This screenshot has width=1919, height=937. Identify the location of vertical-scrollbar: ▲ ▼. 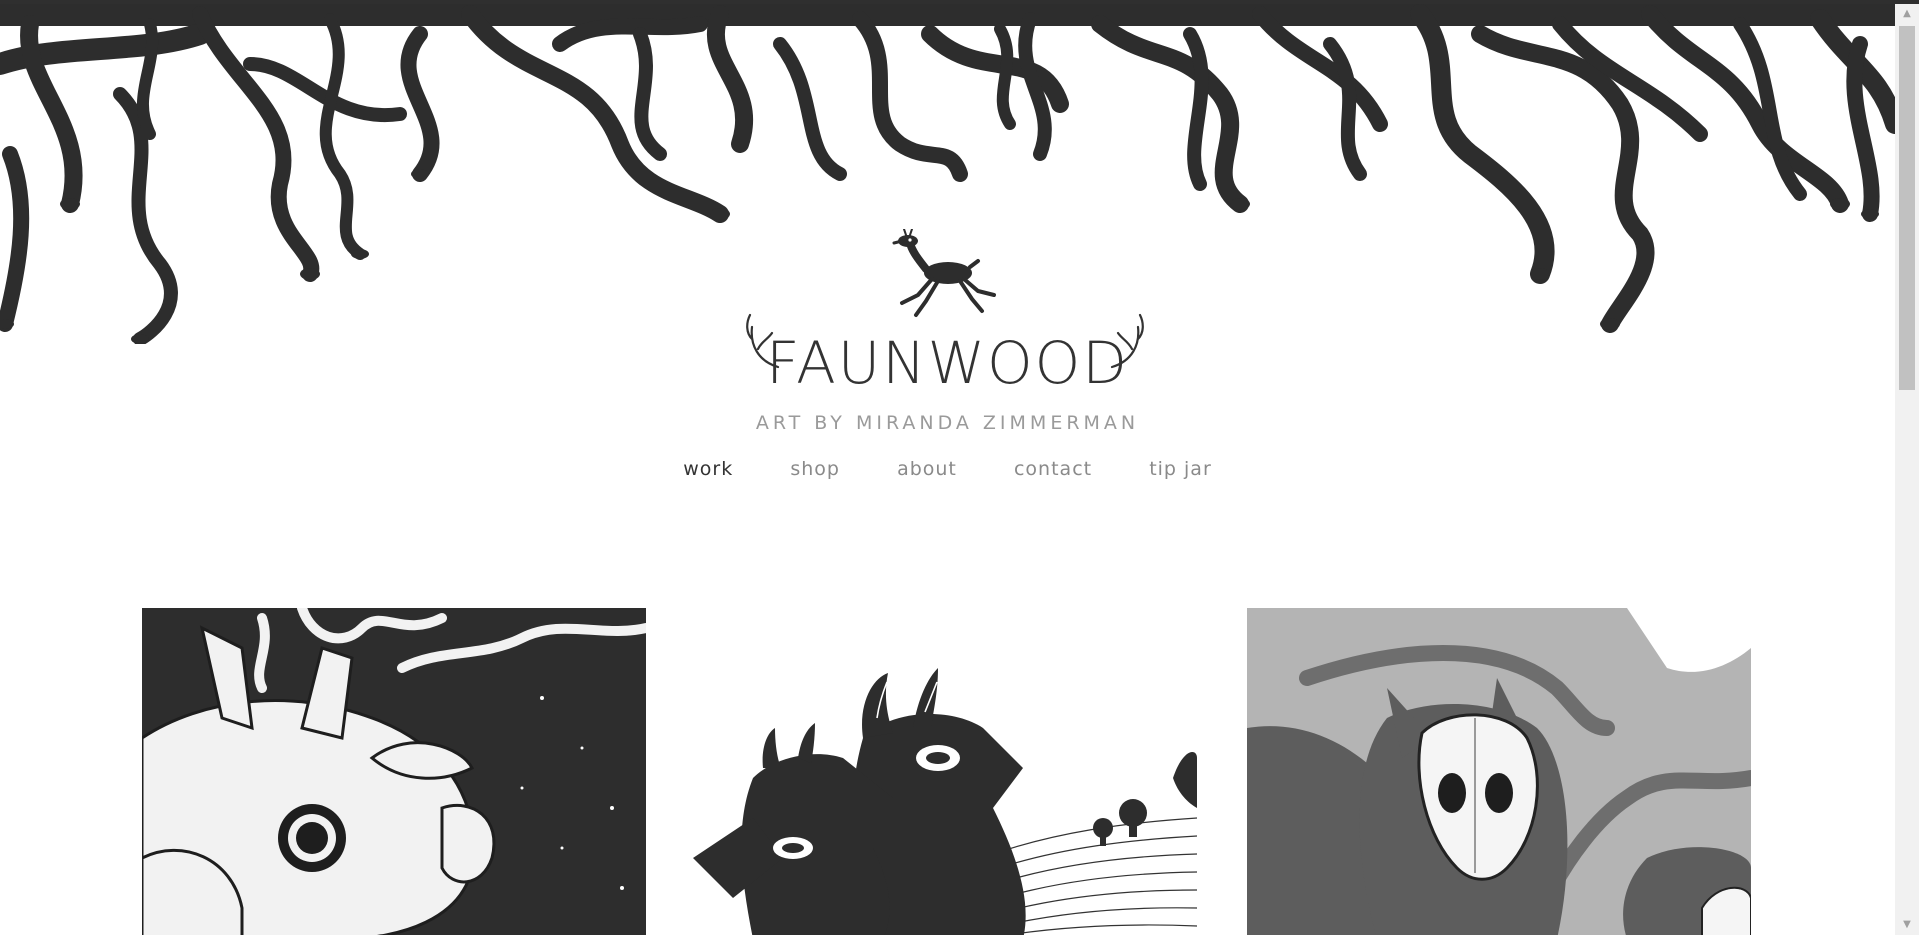
(1907, 469).